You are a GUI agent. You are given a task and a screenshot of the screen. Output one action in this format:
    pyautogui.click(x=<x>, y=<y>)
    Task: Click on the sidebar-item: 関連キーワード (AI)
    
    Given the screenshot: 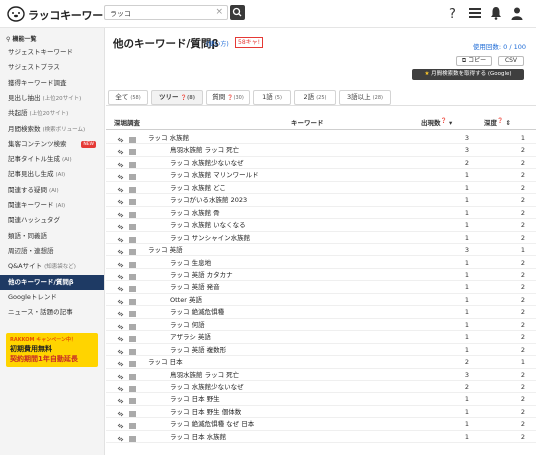 What is the action you would take?
    pyautogui.click(x=52, y=205)
    